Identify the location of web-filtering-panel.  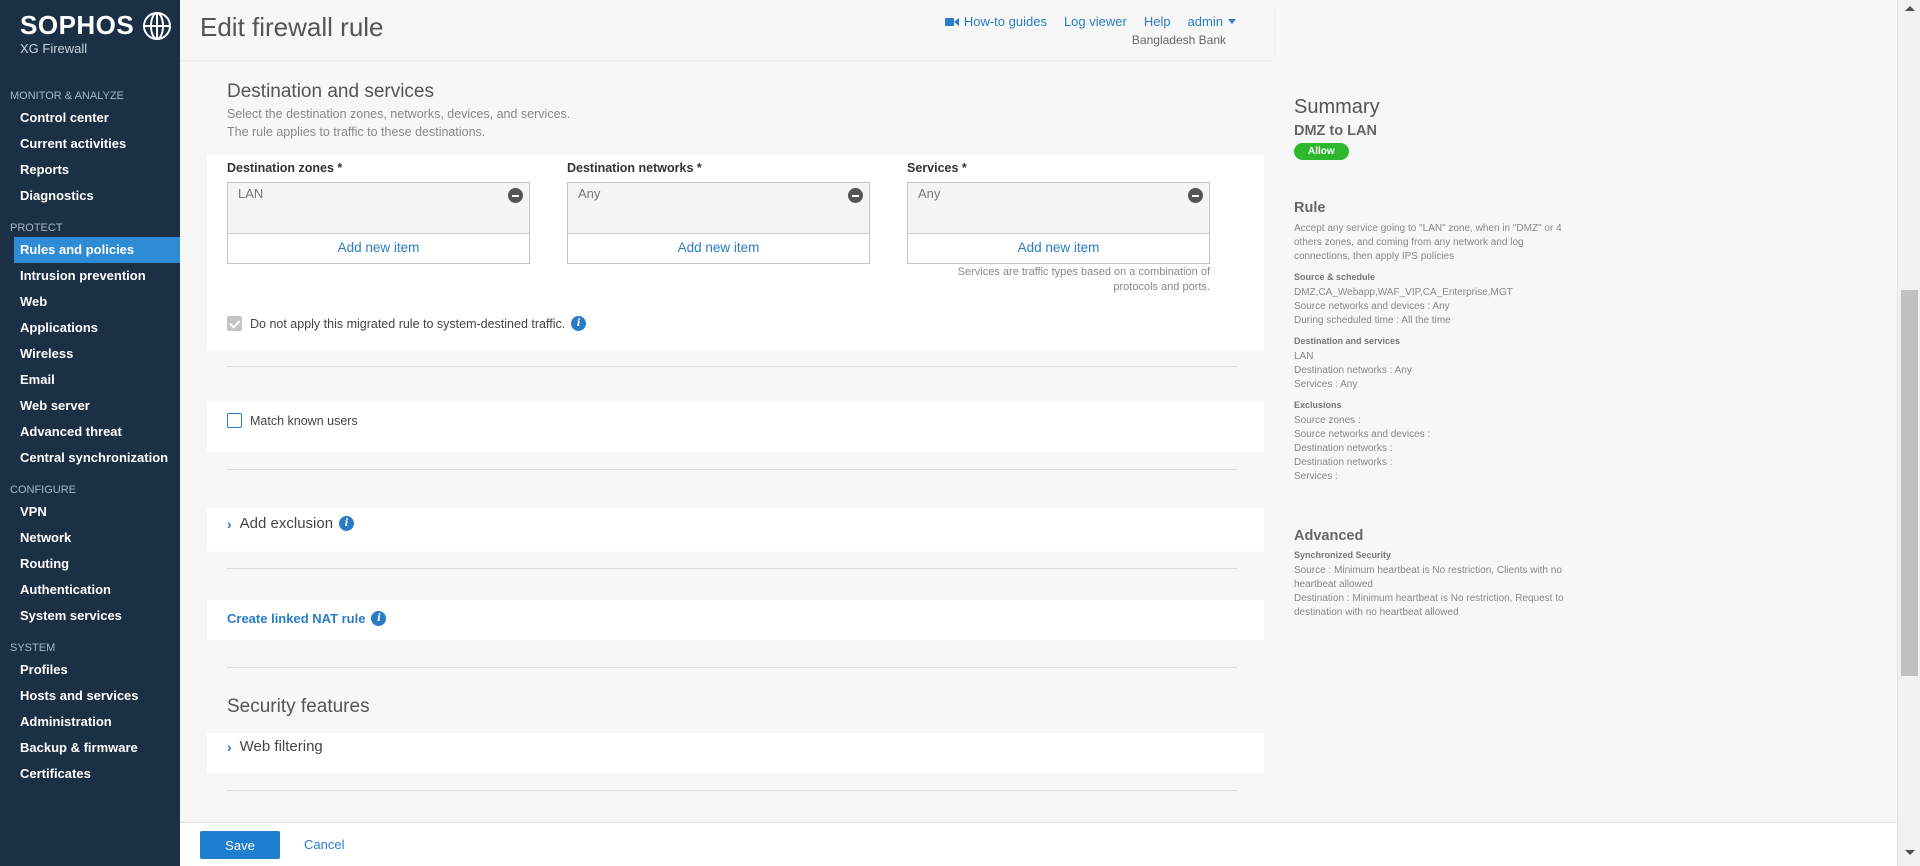
(735, 753).